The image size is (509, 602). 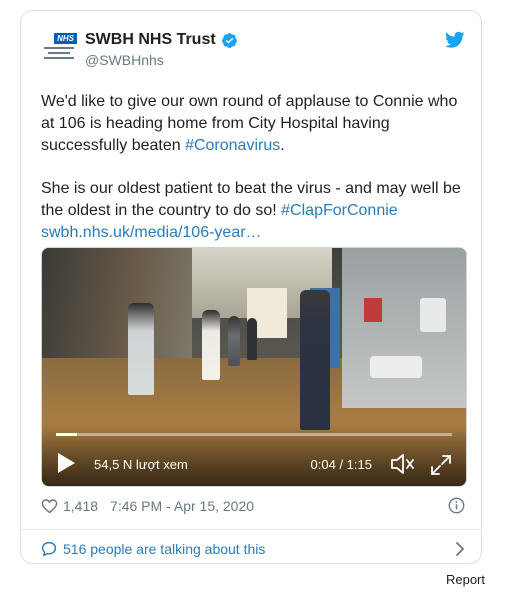 What do you see at coordinates (433, 315) in the screenshot?
I see `video-scene-dispenser` at bounding box center [433, 315].